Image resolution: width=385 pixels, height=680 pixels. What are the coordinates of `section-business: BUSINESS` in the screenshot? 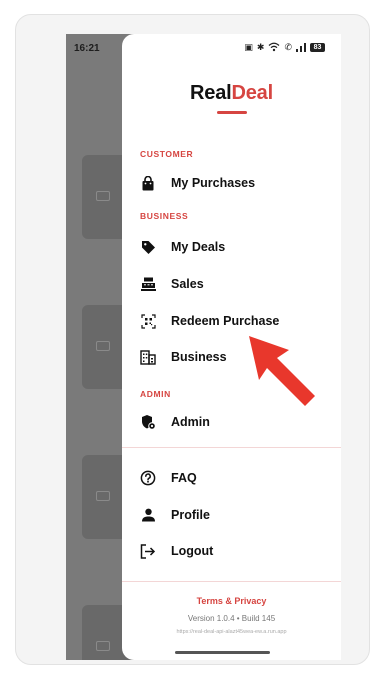 It's located at (164, 216).